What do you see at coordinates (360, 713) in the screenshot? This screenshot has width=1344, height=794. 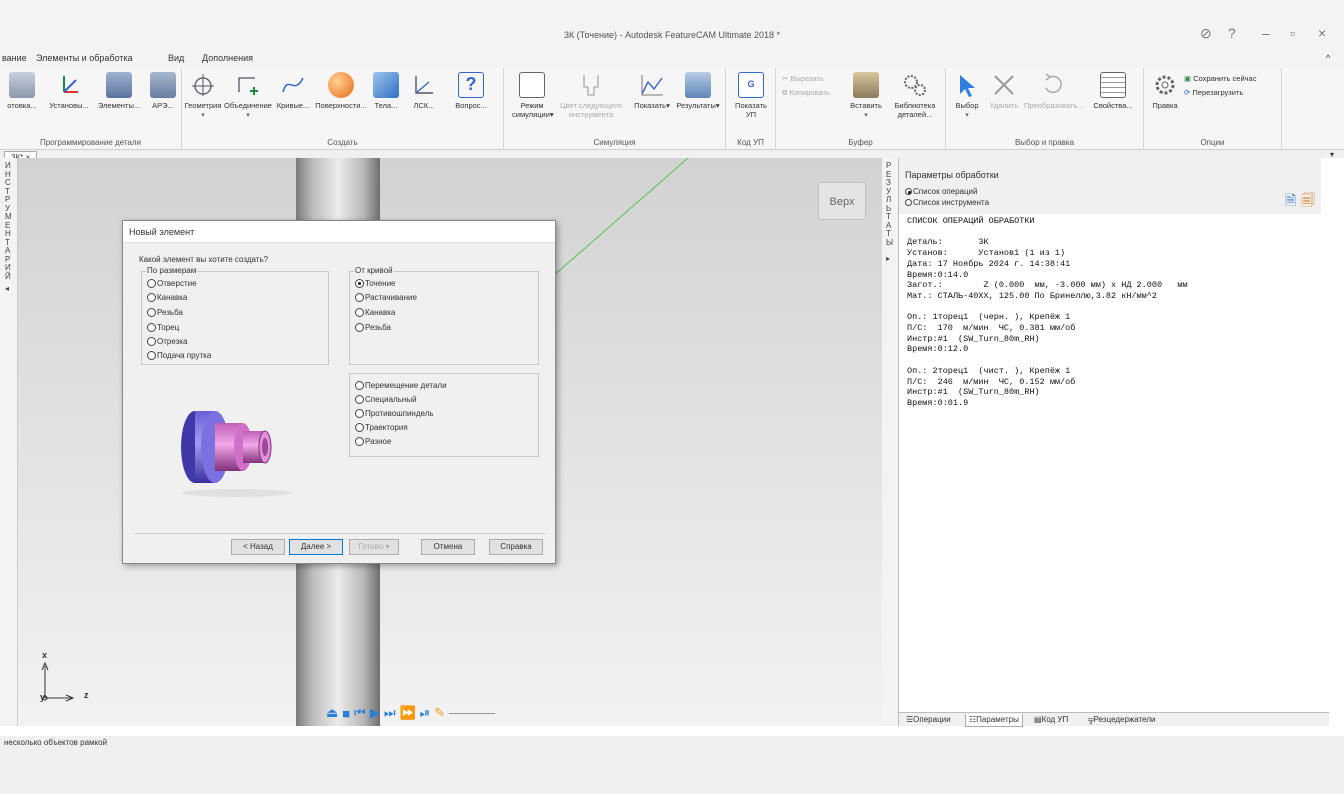 I see `rewind-icon: ⏮` at bounding box center [360, 713].